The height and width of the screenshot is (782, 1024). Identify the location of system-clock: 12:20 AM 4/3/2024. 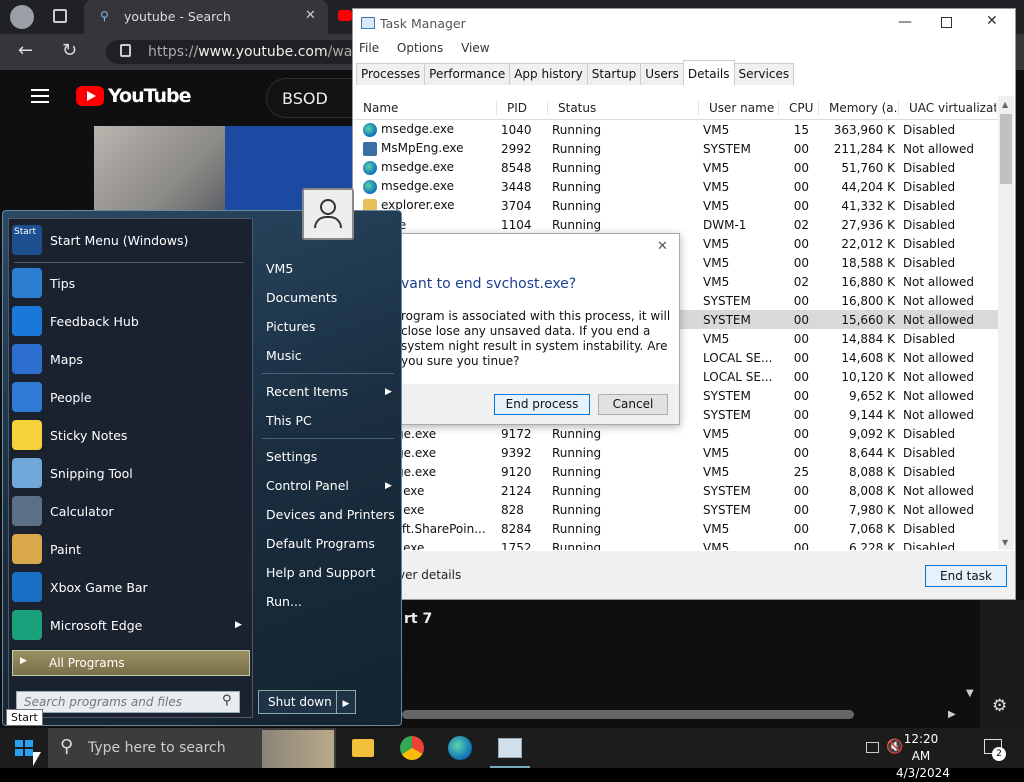
(923, 756).